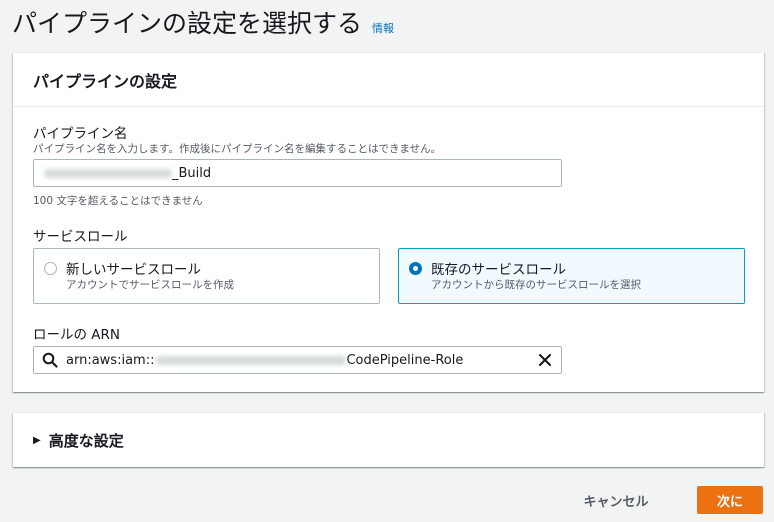 The image size is (774, 522). Describe the element at coordinates (405, 360) in the screenshot. I see `role-arn-suffix: CodePipeline-Role` at that location.